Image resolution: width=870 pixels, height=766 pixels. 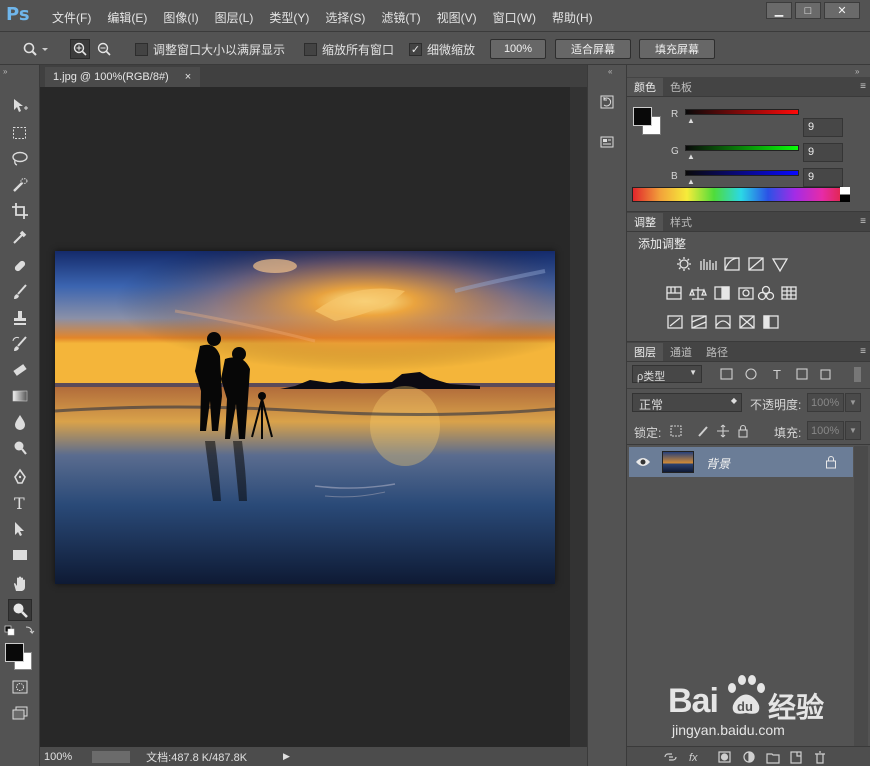 What do you see at coordinates (771, 322) in the screenshot?
I see `gradient-map-icon` at bounding box center [771, 322].